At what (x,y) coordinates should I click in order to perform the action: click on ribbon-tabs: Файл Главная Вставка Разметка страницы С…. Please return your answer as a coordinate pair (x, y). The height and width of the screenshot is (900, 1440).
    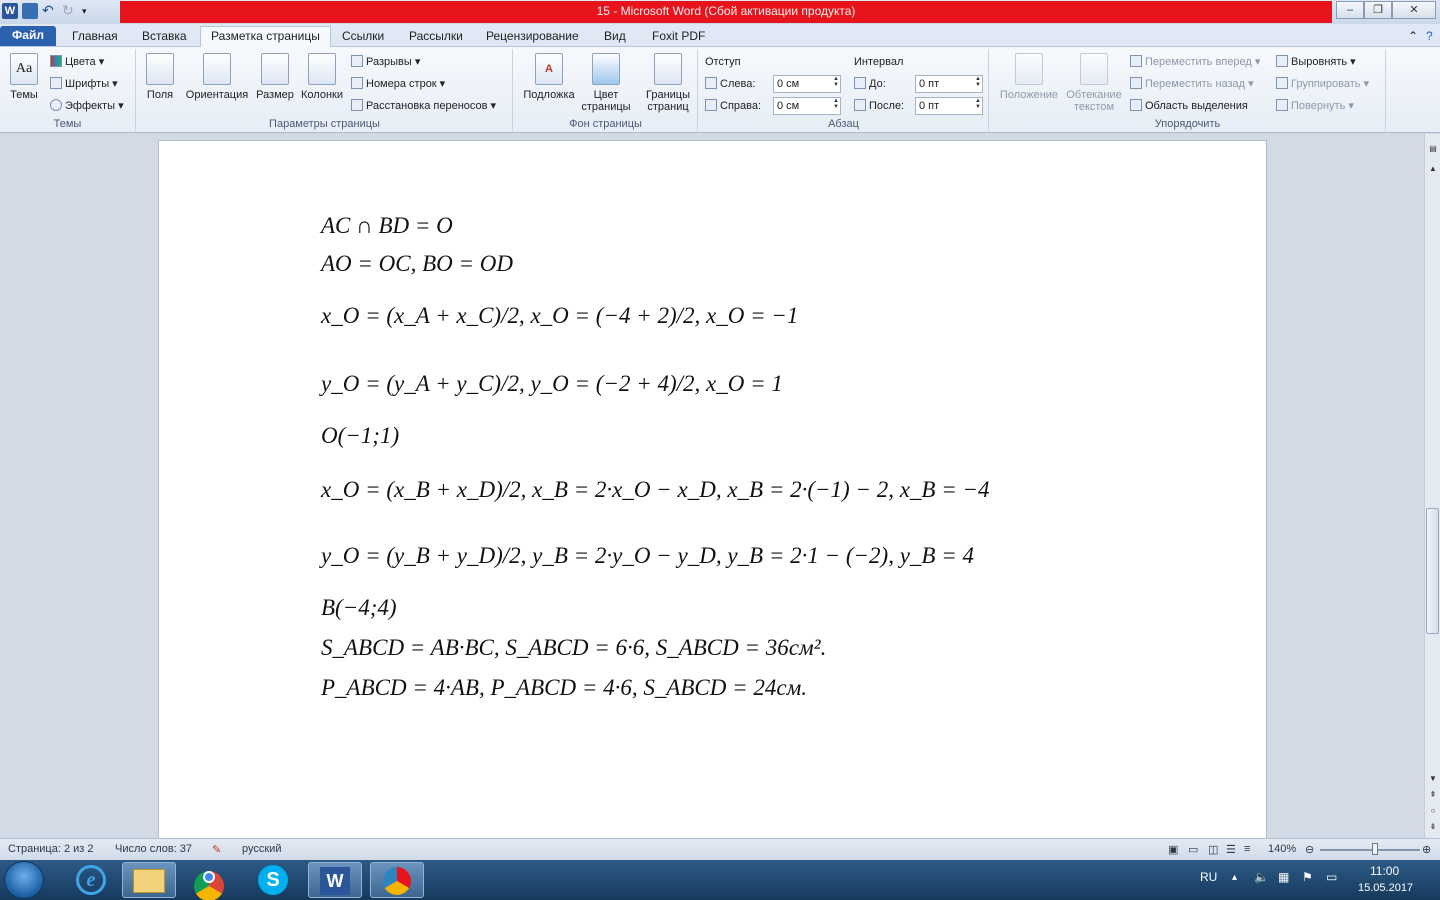
    Looking at the image, I should click on (720, 36).